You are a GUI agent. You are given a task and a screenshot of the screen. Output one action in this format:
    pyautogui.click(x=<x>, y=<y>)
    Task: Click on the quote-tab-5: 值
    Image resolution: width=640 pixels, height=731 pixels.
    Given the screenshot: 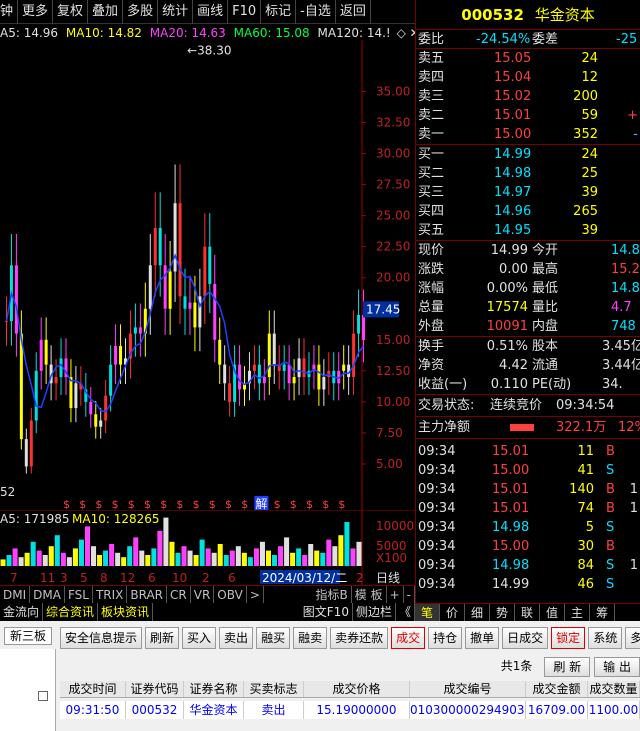 What is the action you would take?
    pyautogui.click(x=552, y=612)
    